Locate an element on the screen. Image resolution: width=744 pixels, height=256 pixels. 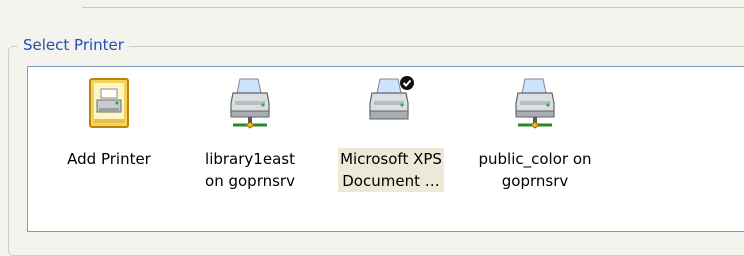
printer-label: public_color on goprnsrv is located at coordinates (535, 170).